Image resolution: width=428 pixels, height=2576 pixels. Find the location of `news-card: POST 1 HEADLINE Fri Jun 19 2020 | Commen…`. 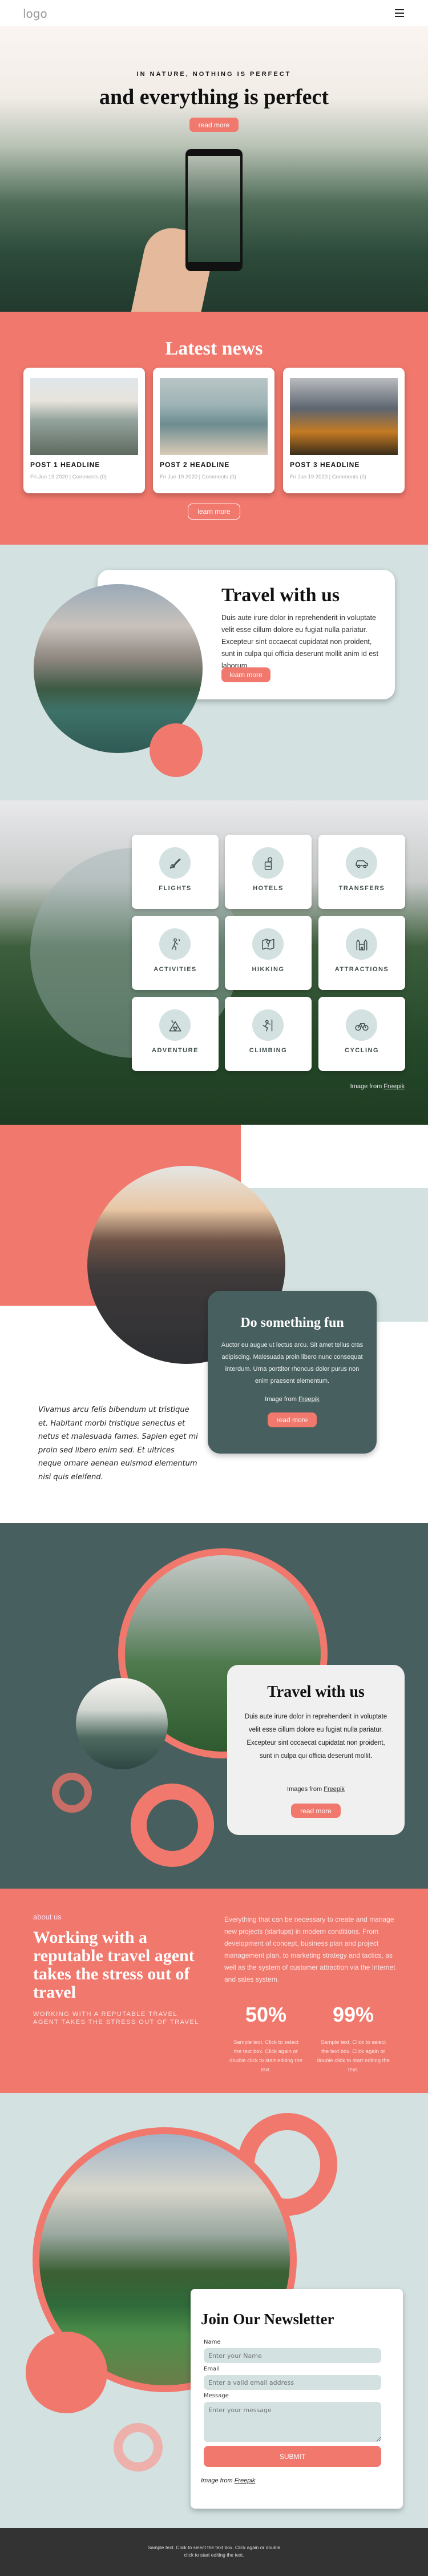

news-card: POST 1 HEADLINE Fri Jun 19 2020 | Commen… is located at coordinates (84, 430).